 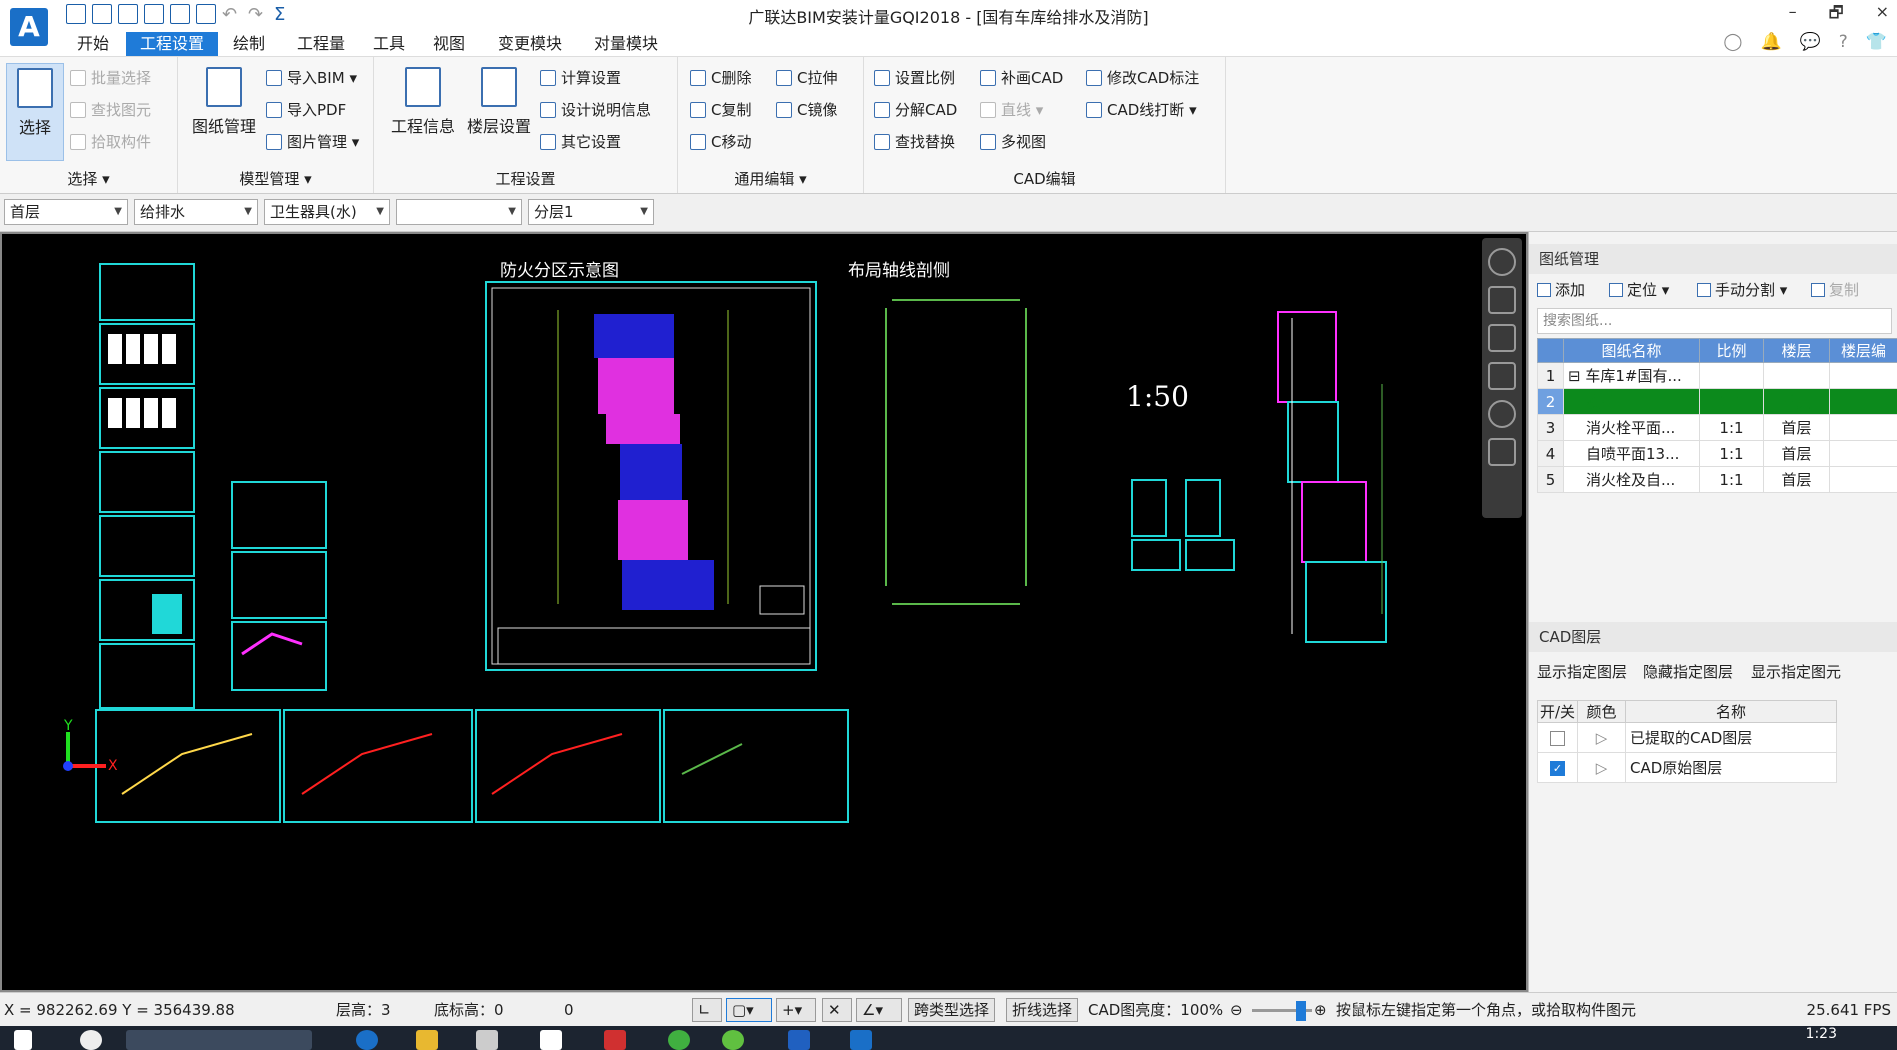 What do you see at coordinates (799, 1040) in the screenshot?
I see `tool-icon` at bounding box center [799, 1040].